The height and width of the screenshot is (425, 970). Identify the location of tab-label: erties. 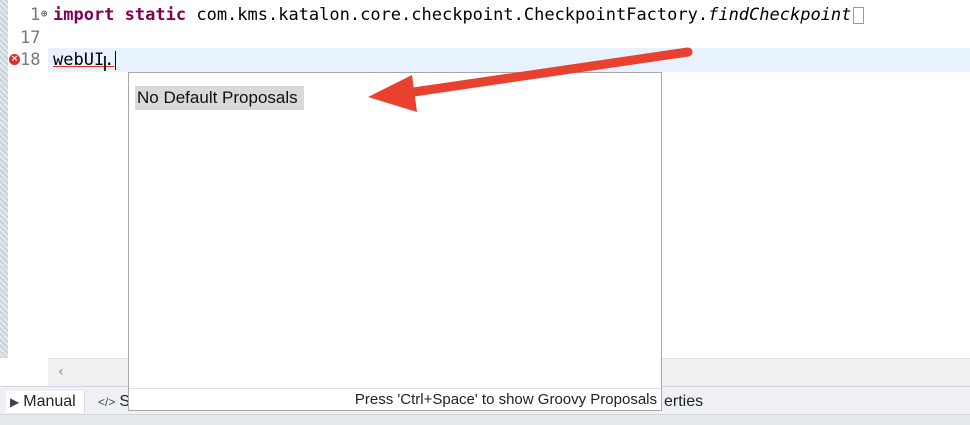
(684, 401).